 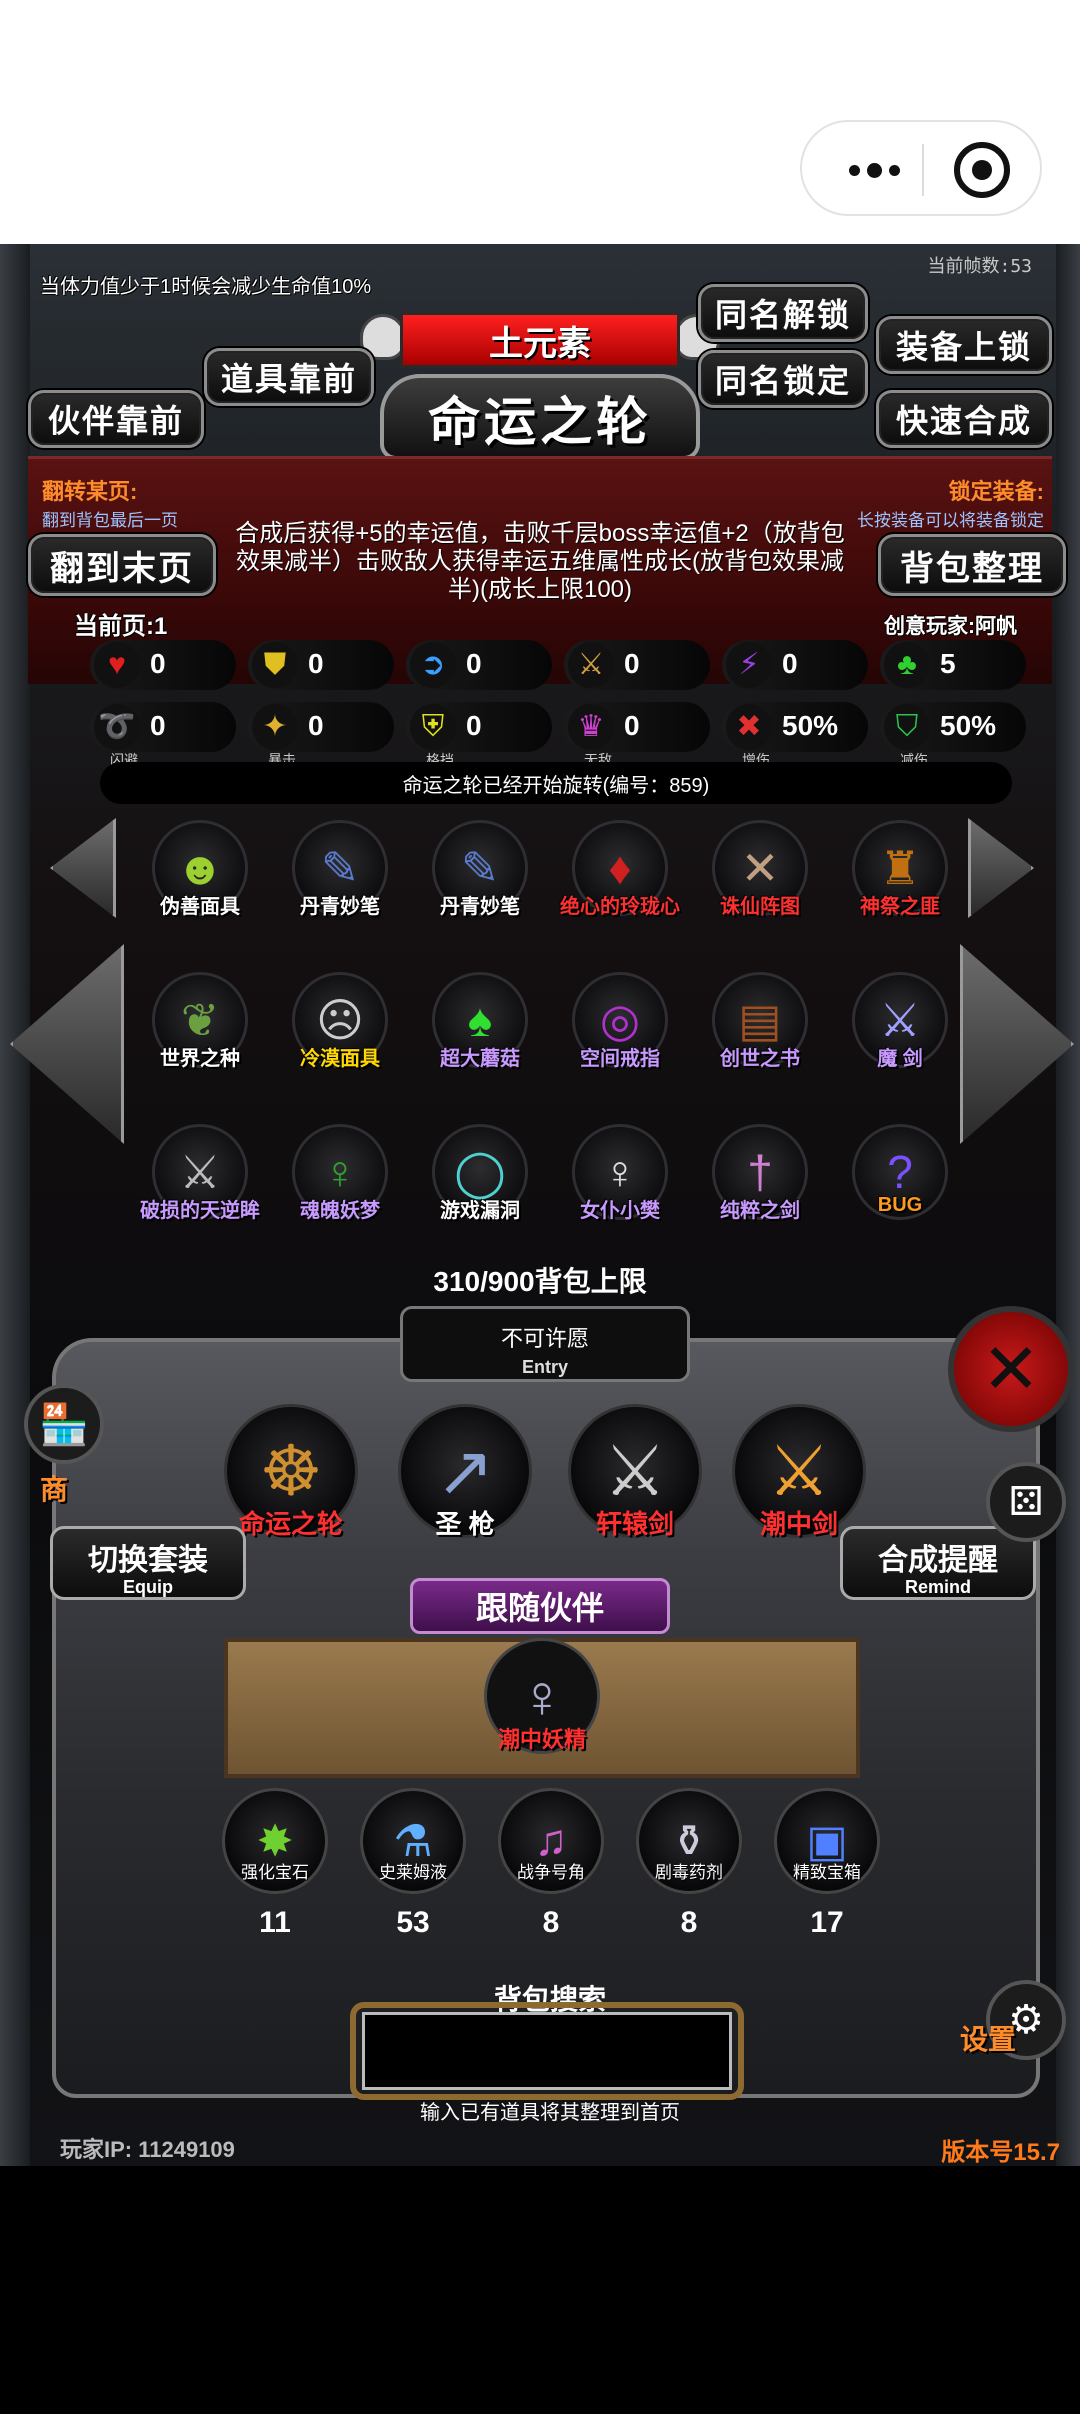 I want to click on item-name: 冷漠面具, so click(x=340, y=1059).